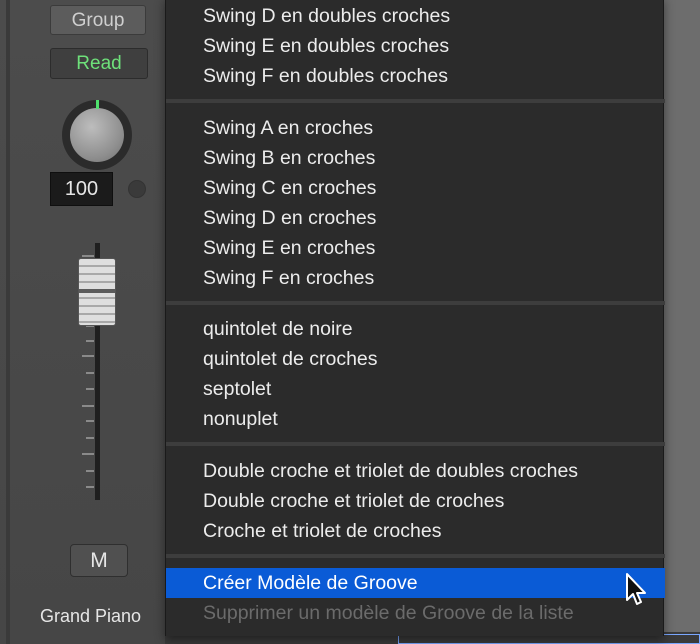 The width and height of the screenshot is (700, 644). I want to click on menu-item-swing-f-16: Swing F en doubles croches, so click(415, 76).